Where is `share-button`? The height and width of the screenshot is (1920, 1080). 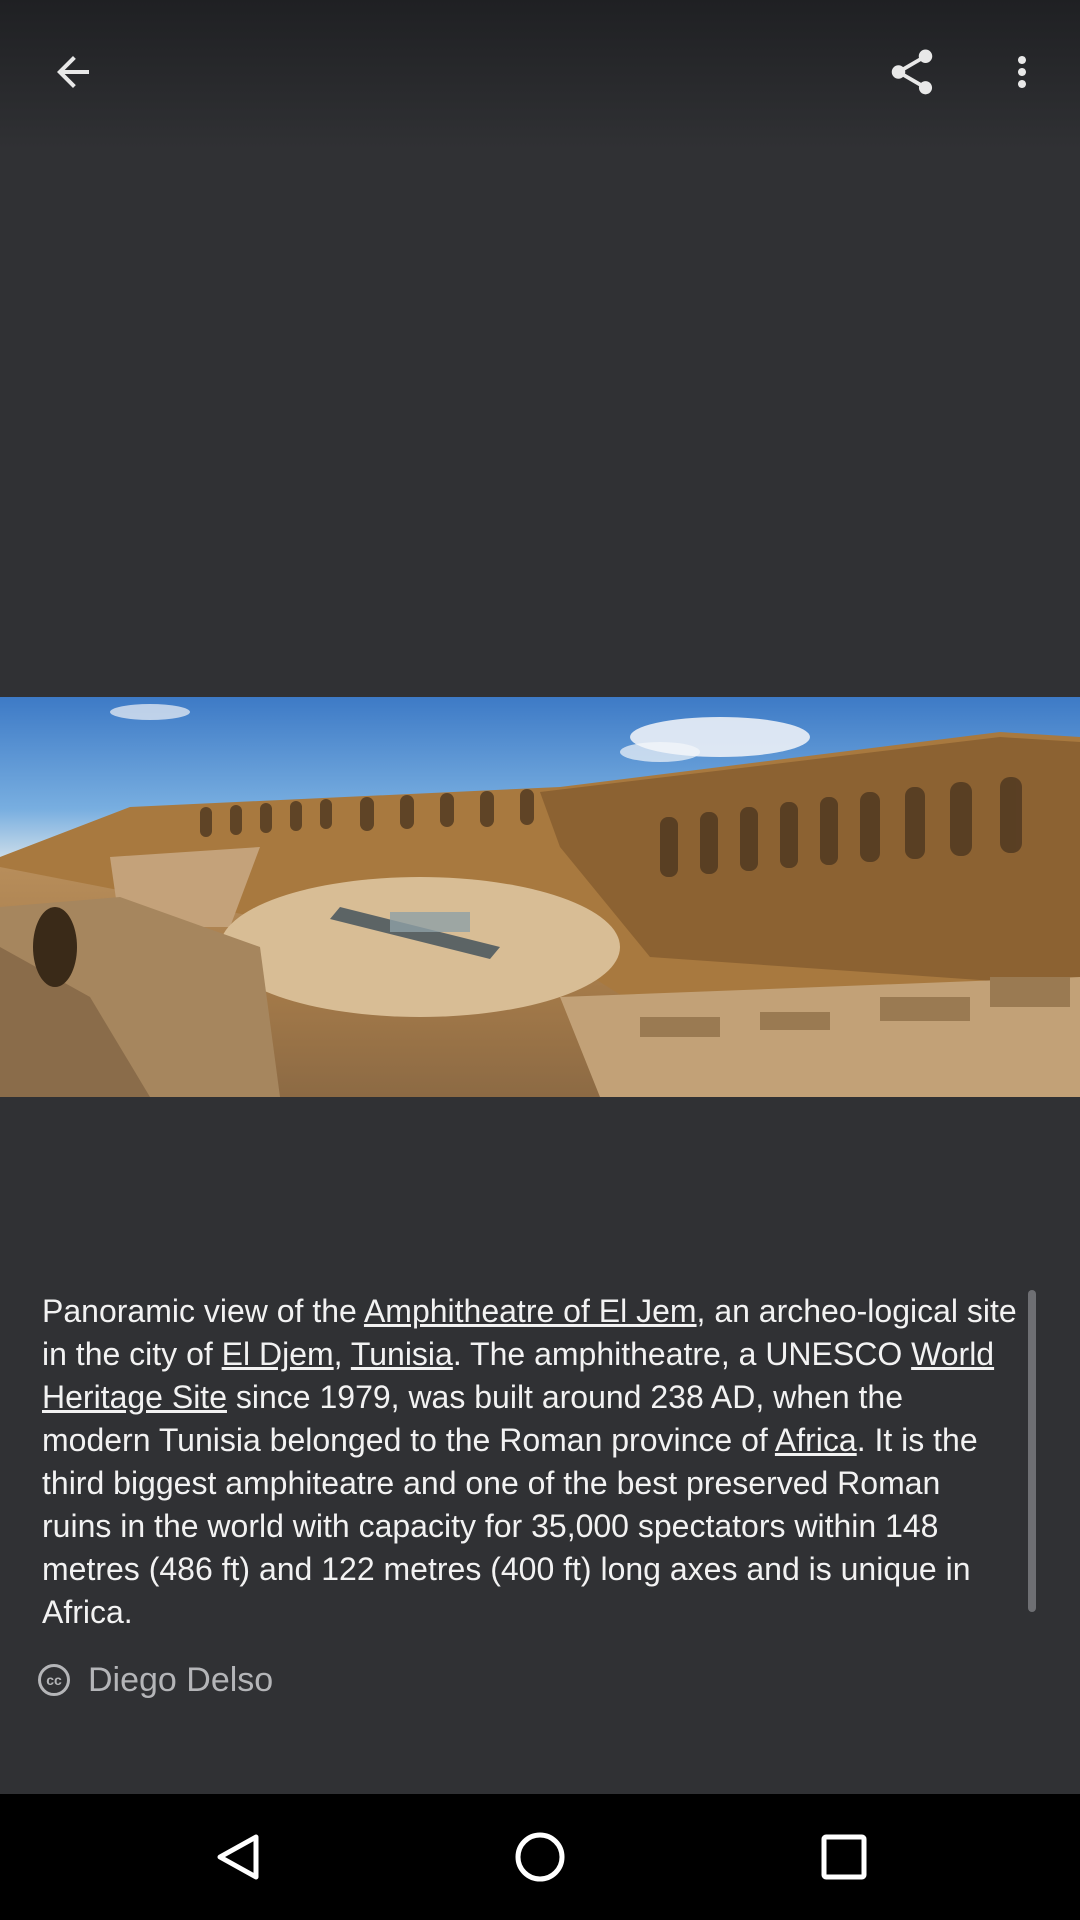
share-button is located at coordinates (912, 72).